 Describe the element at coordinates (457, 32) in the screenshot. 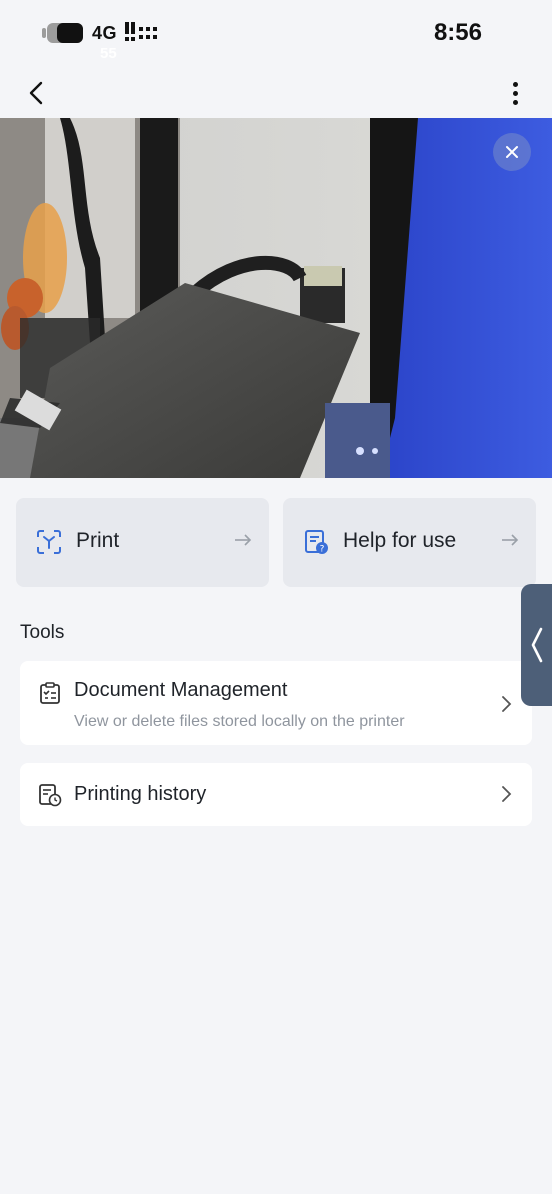

I see `clock: 8:56` at that location.